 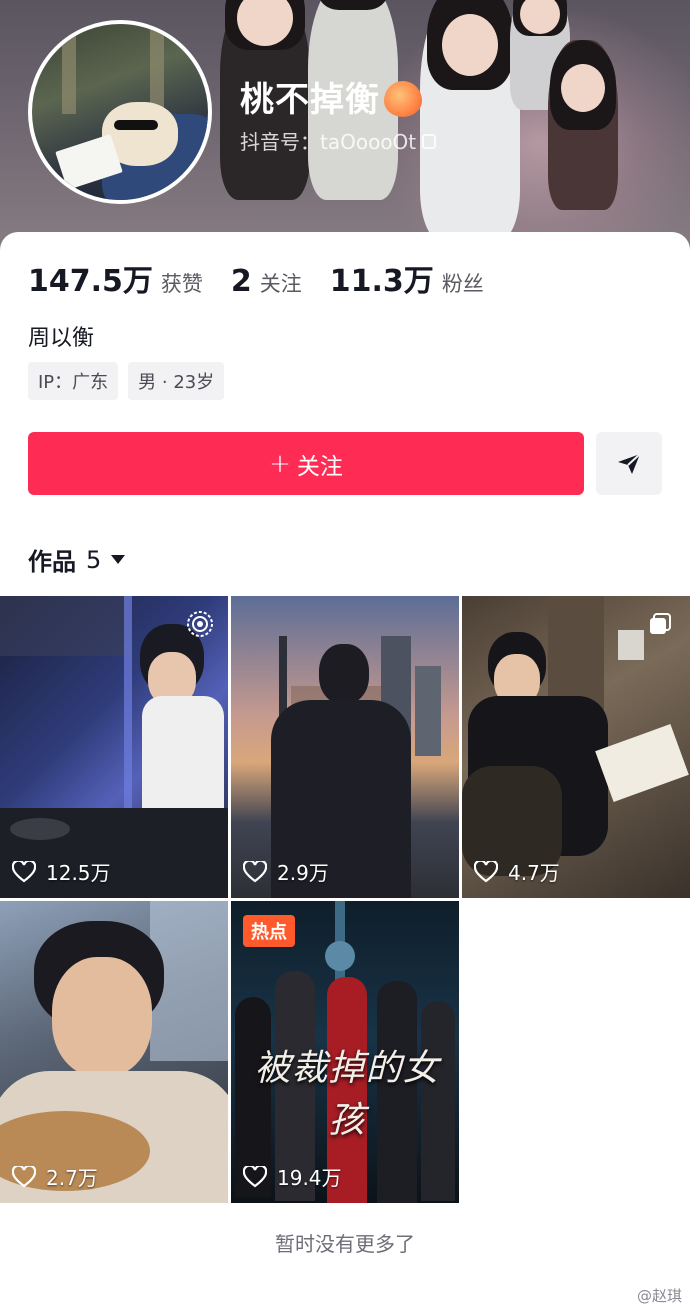 I want to click on watermark: @赵琪, so click(x=659, y=1296).